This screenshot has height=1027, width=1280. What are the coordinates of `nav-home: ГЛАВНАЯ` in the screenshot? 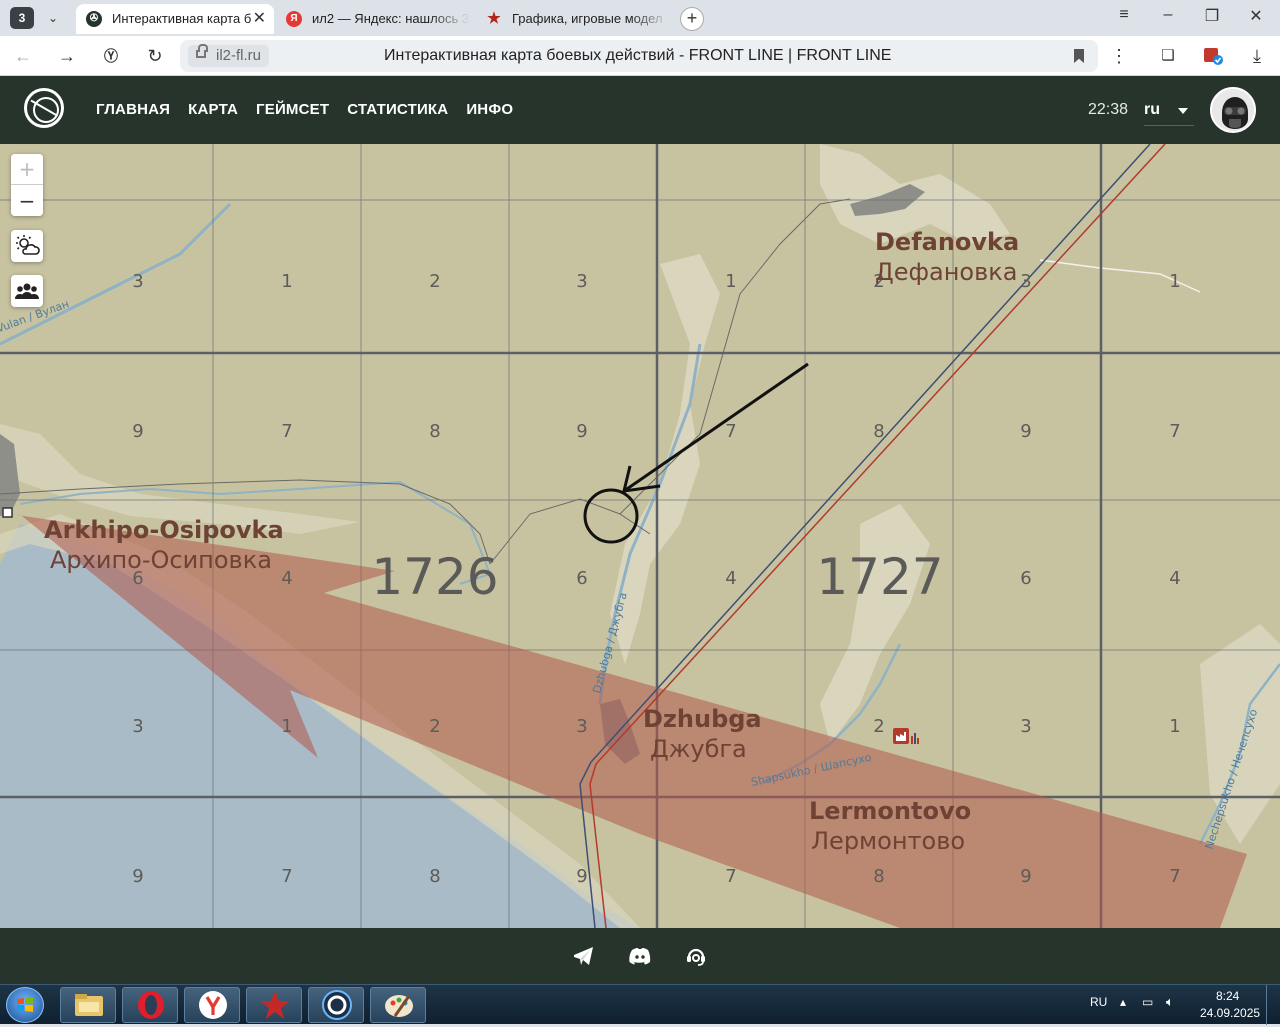 It's located at (133, 110).